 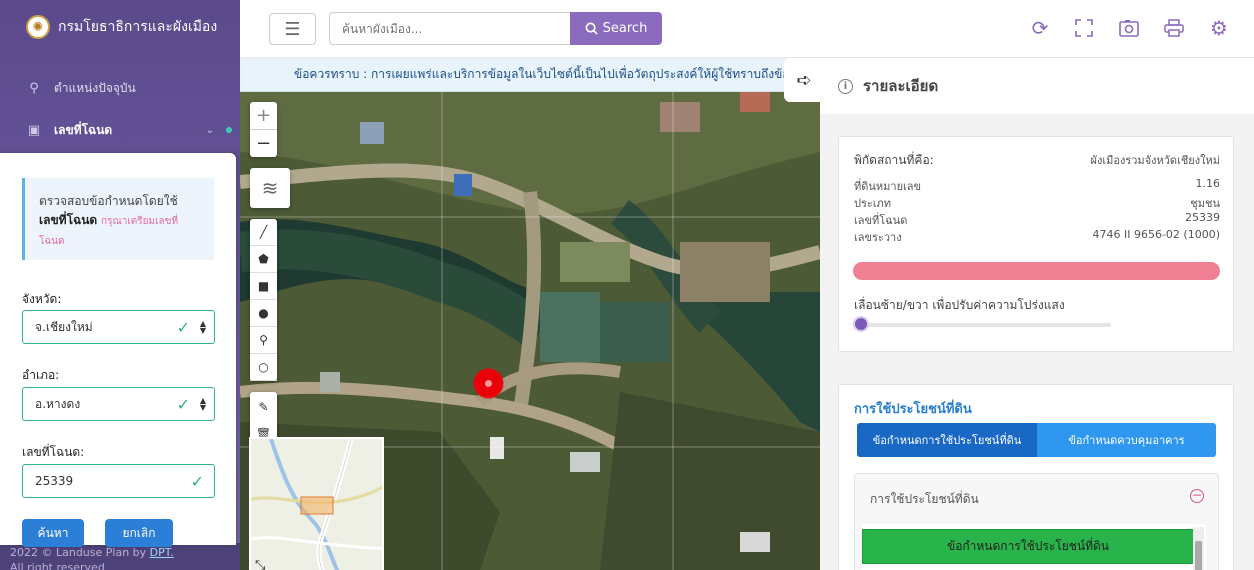 What do you see at coordinates (924, 499) in the screenshot?
I see `accordion-title: การใช้ประโยชน์ที่ดิน` at bounding box center [924, 499].